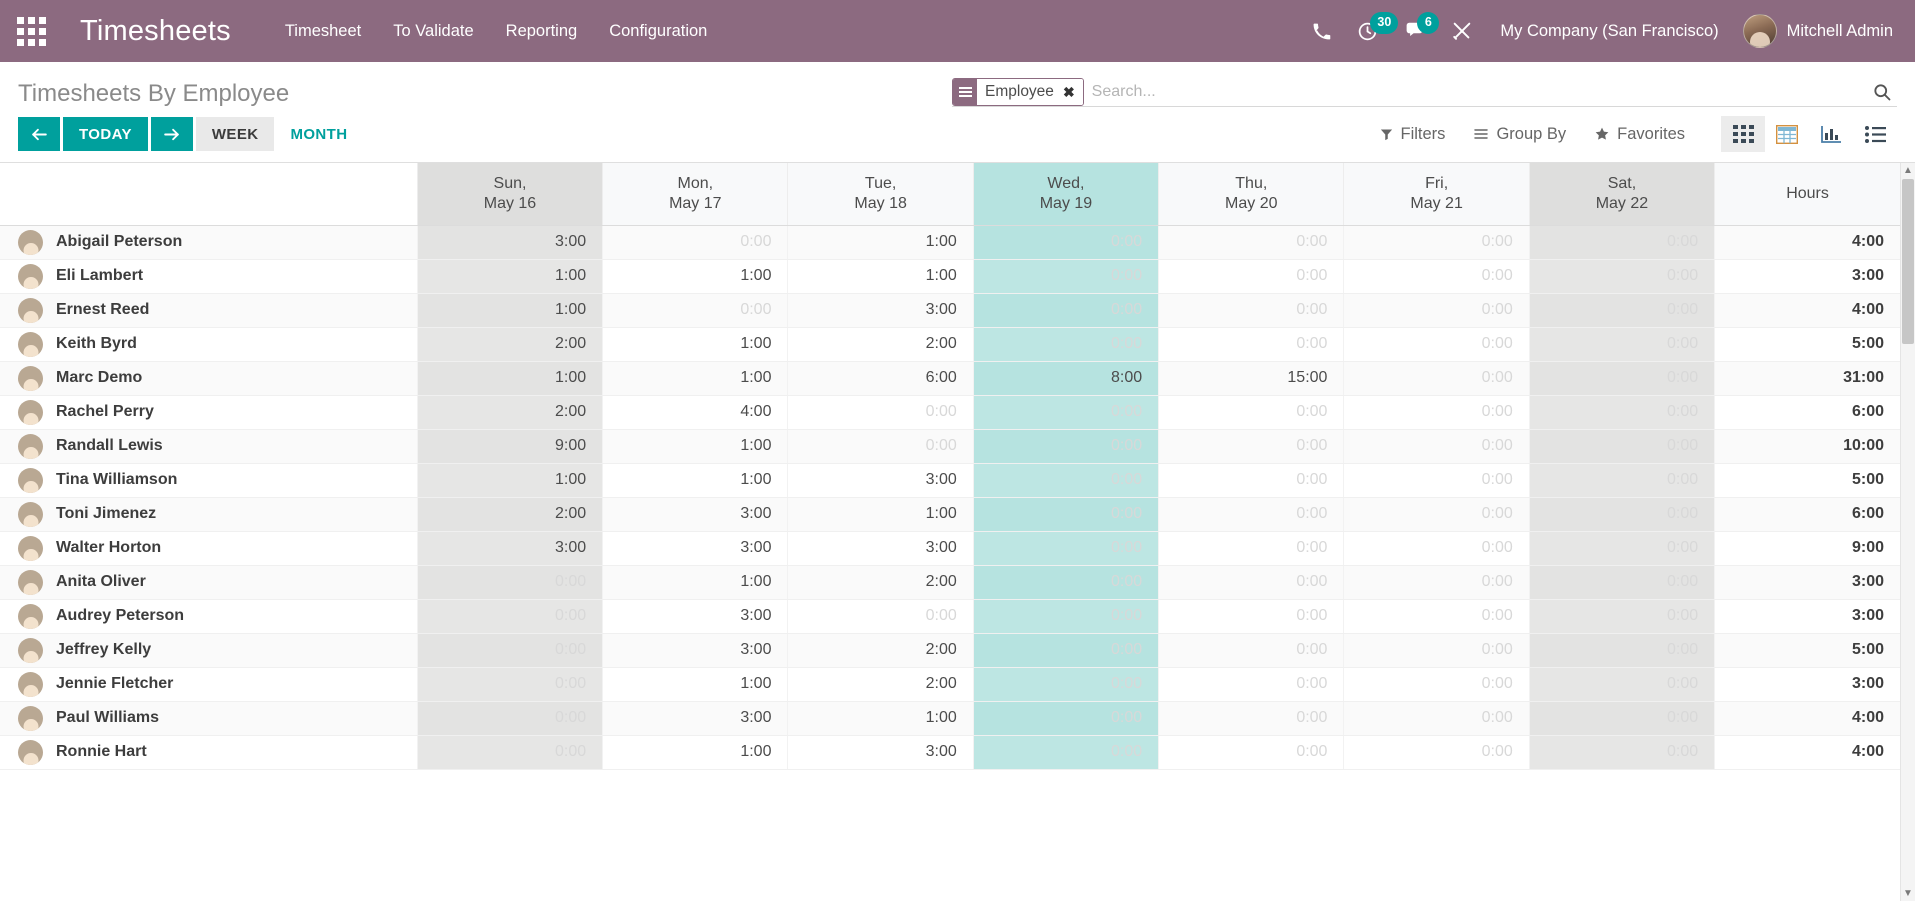  What do you see at coordinates (1371, 31) in the screenshot?
I see `activities-button: 30` at bounding box center [1371, 31].